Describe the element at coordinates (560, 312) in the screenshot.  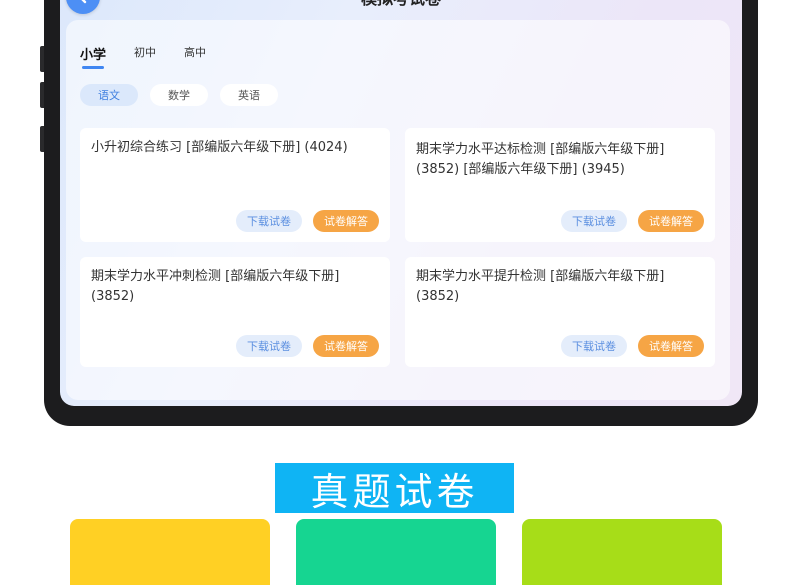
I see `exam-card: 期末学力水平提升检测 [部编版六年级下册] (3852) 下载试卷 试卷解答` at that location.